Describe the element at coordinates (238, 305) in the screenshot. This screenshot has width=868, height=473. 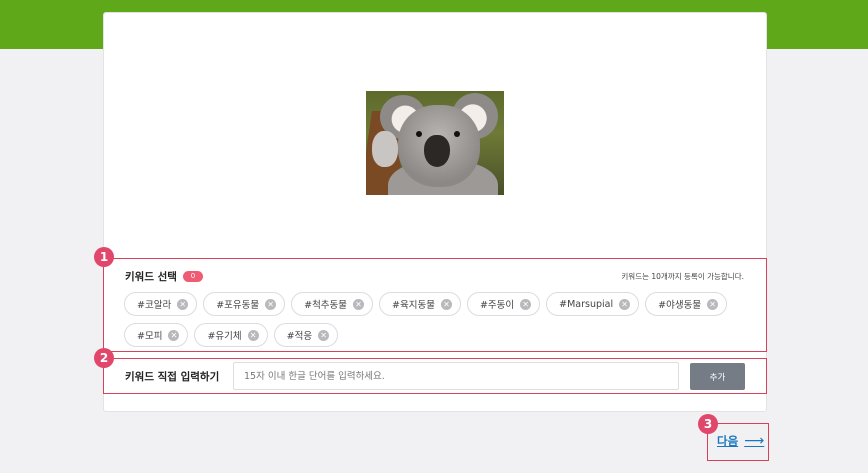
I see `keyword-chip-label: #포유동물` at that location.